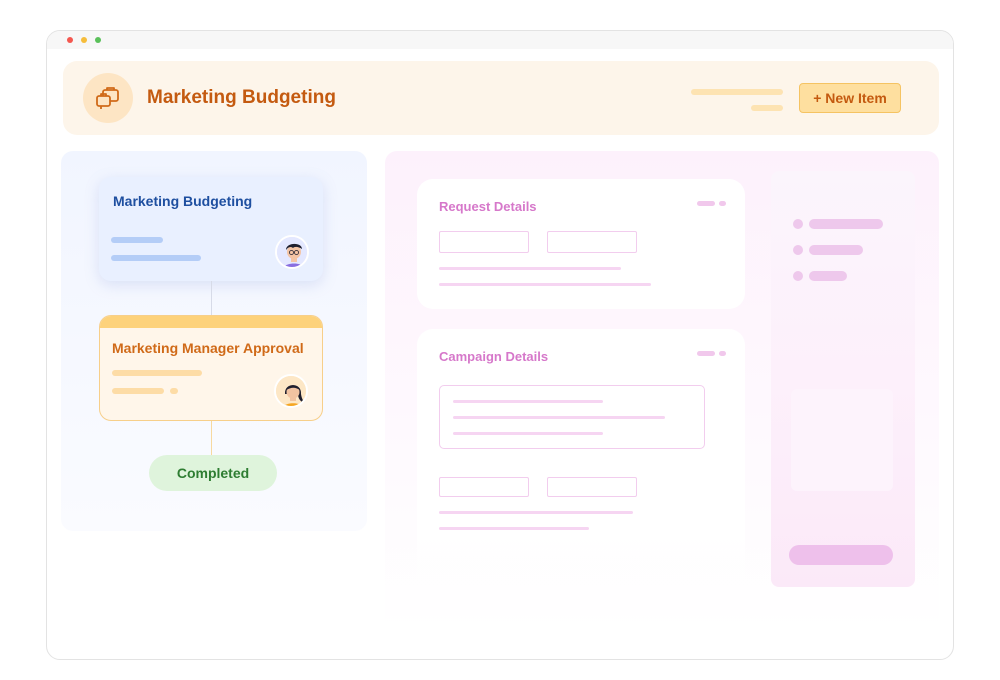  I want to click on side-action-button, so click(841, 555).